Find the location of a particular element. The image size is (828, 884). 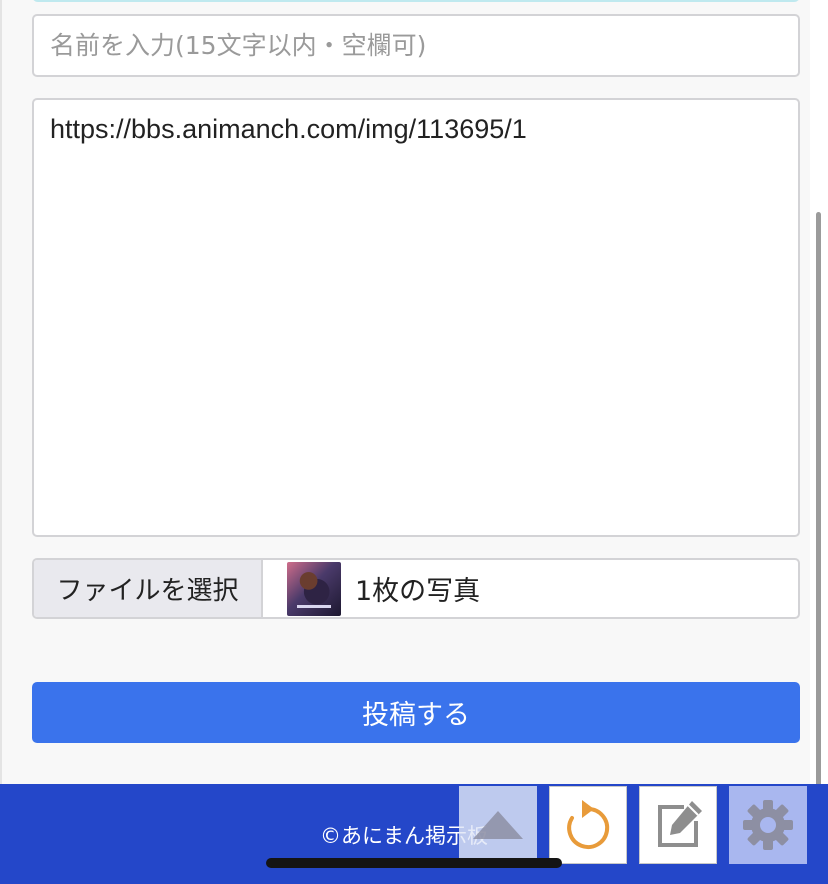

settings-button is located at coordinates (768, 825).